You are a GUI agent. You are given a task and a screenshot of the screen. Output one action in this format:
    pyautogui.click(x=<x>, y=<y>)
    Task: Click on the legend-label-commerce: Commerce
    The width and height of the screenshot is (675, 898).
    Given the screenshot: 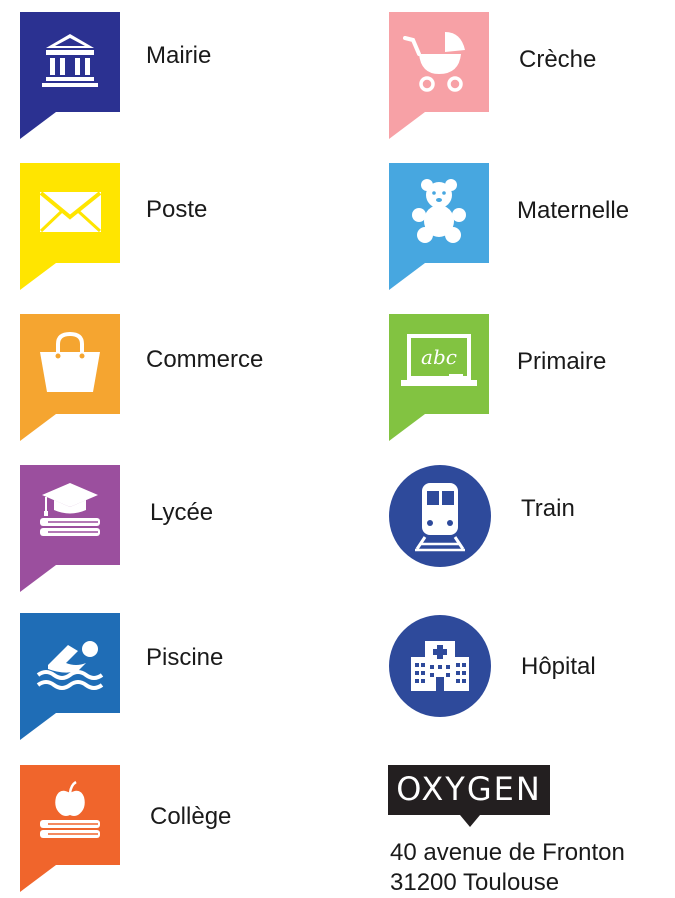 What is the action you would take?
    pyautogui.click(x=205, y=359)
    